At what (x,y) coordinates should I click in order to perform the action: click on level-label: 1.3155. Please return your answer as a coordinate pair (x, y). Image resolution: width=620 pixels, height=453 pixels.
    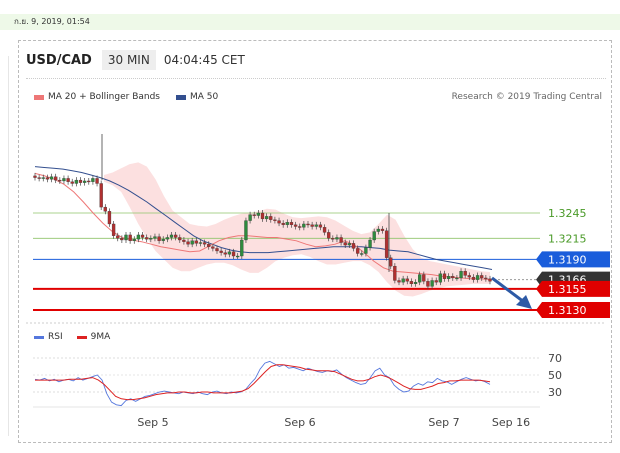
    Looking at the image, I should click on (567, 289).